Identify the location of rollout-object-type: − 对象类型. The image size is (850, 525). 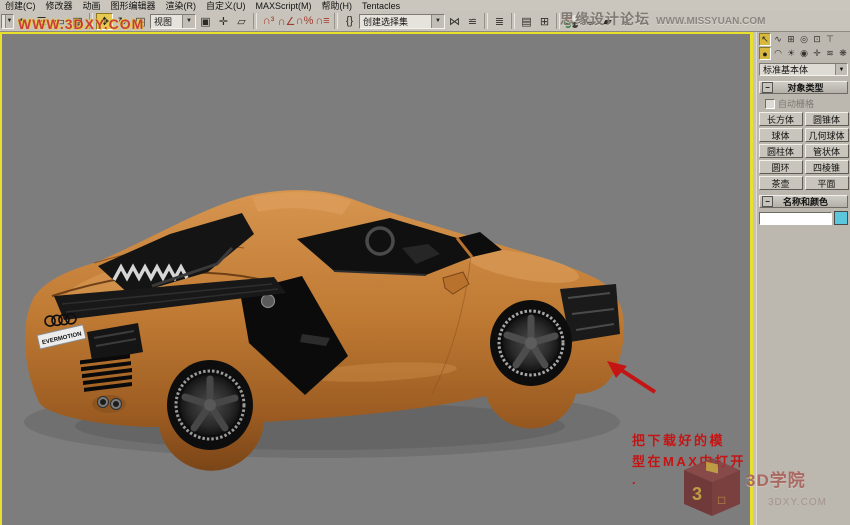
(803, 87).